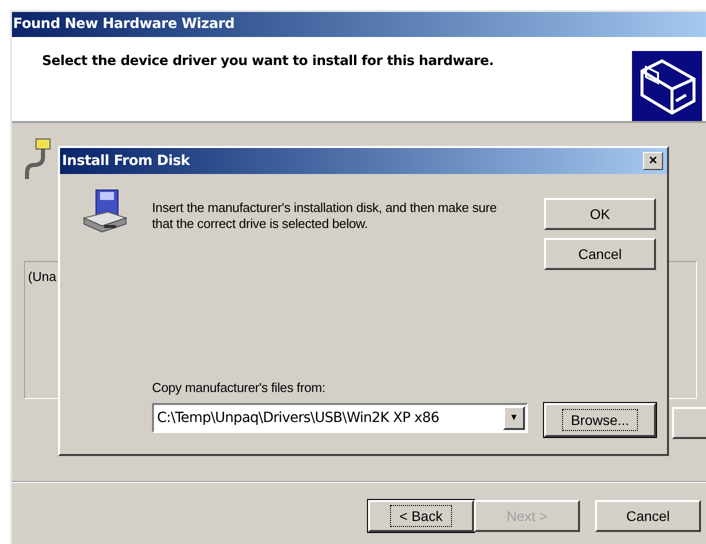 The image size is (706, 544). I want to click on ok-button: OK, so click(600, 214).